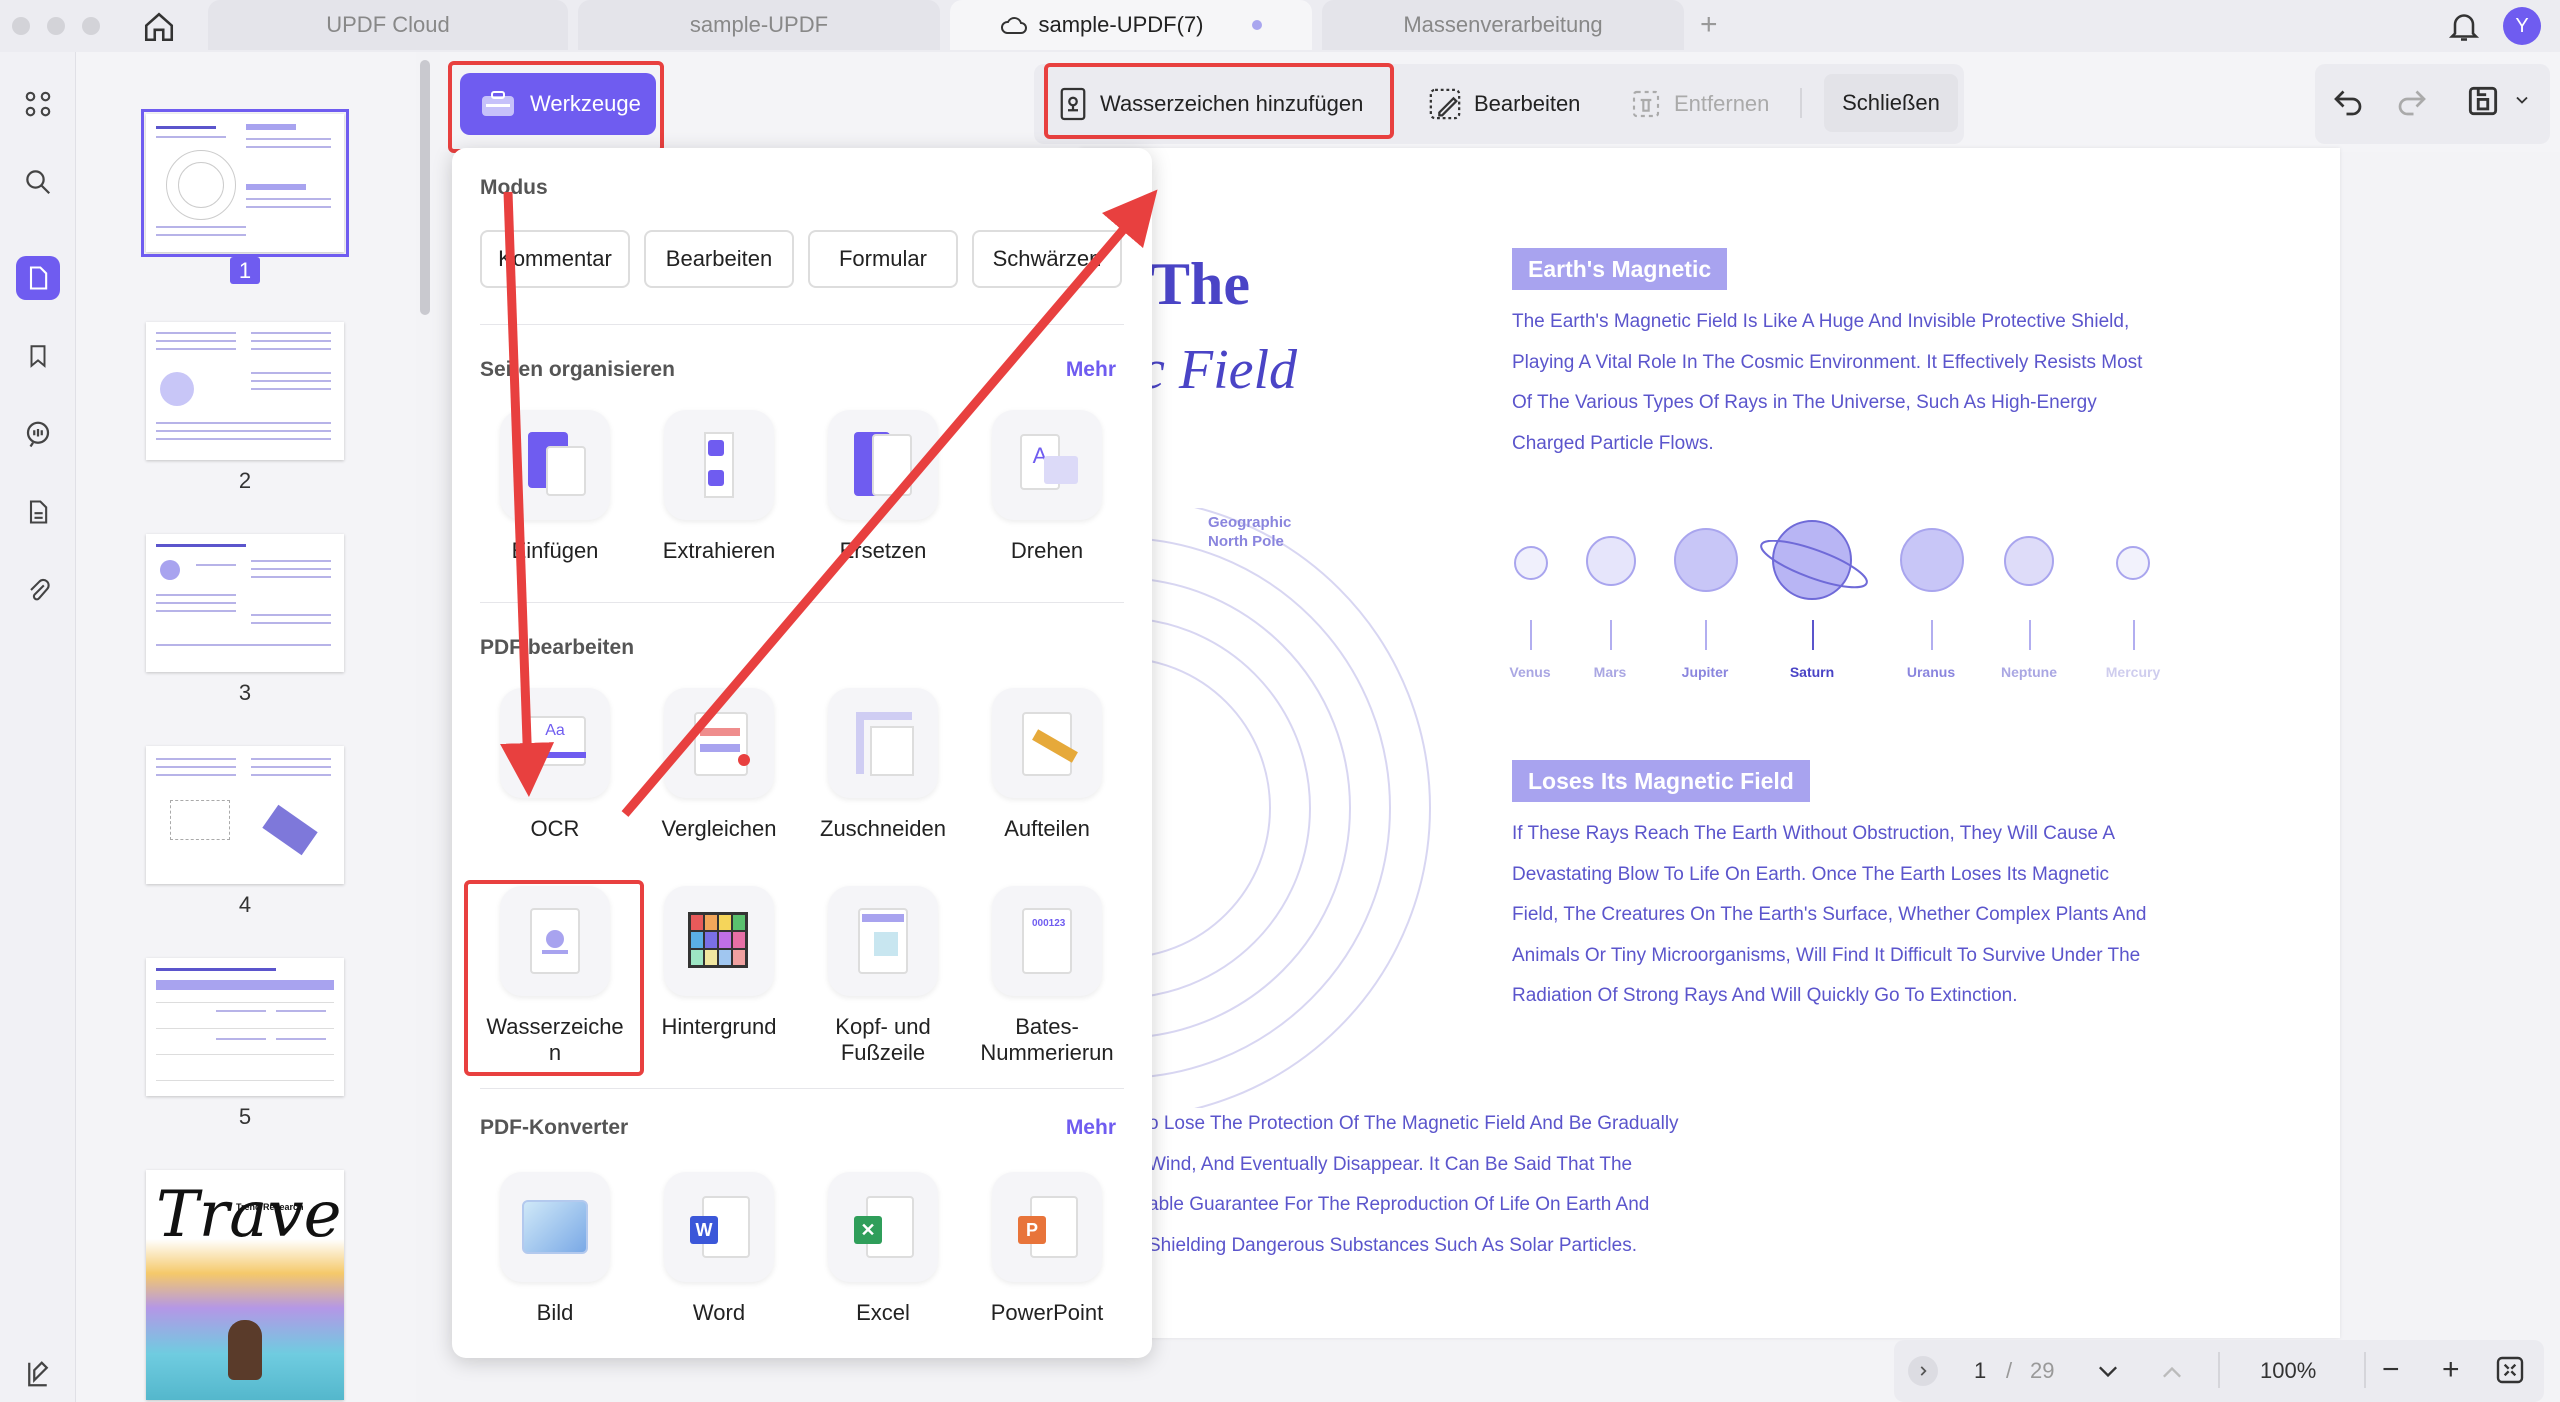 Image resolution: width=2560 pixels, height=1402 pixels. What do you see at coordinates (1250, 532) in the screenshot?
I see `geographic-north-pole-label: Geographic North Pole` at bounding box center [1250, 532].